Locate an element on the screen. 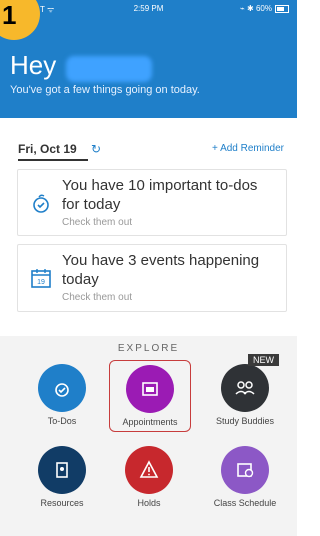 Image resolution: width=320 pixels, height=536 pixels. greeting: Hey is located at coordinates (33, 65).